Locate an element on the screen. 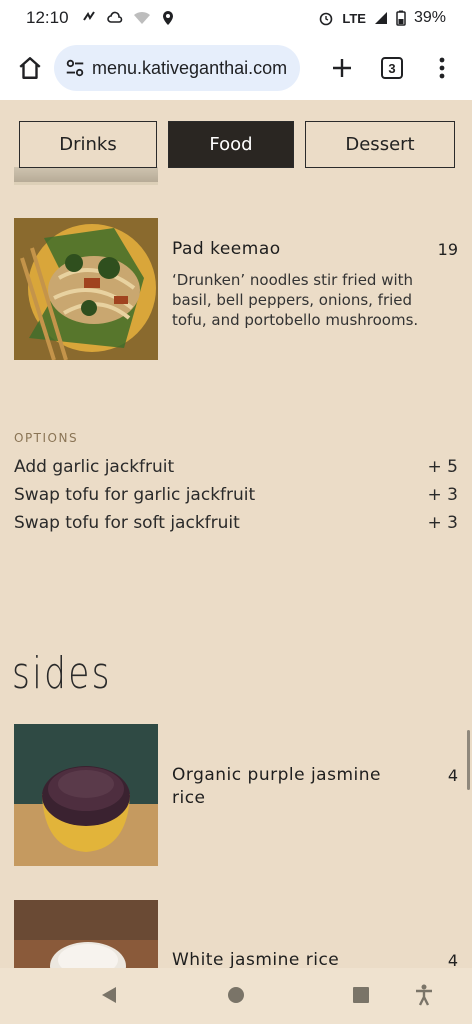  tab-dessert: Dessert is located at coordinates (380, 144).